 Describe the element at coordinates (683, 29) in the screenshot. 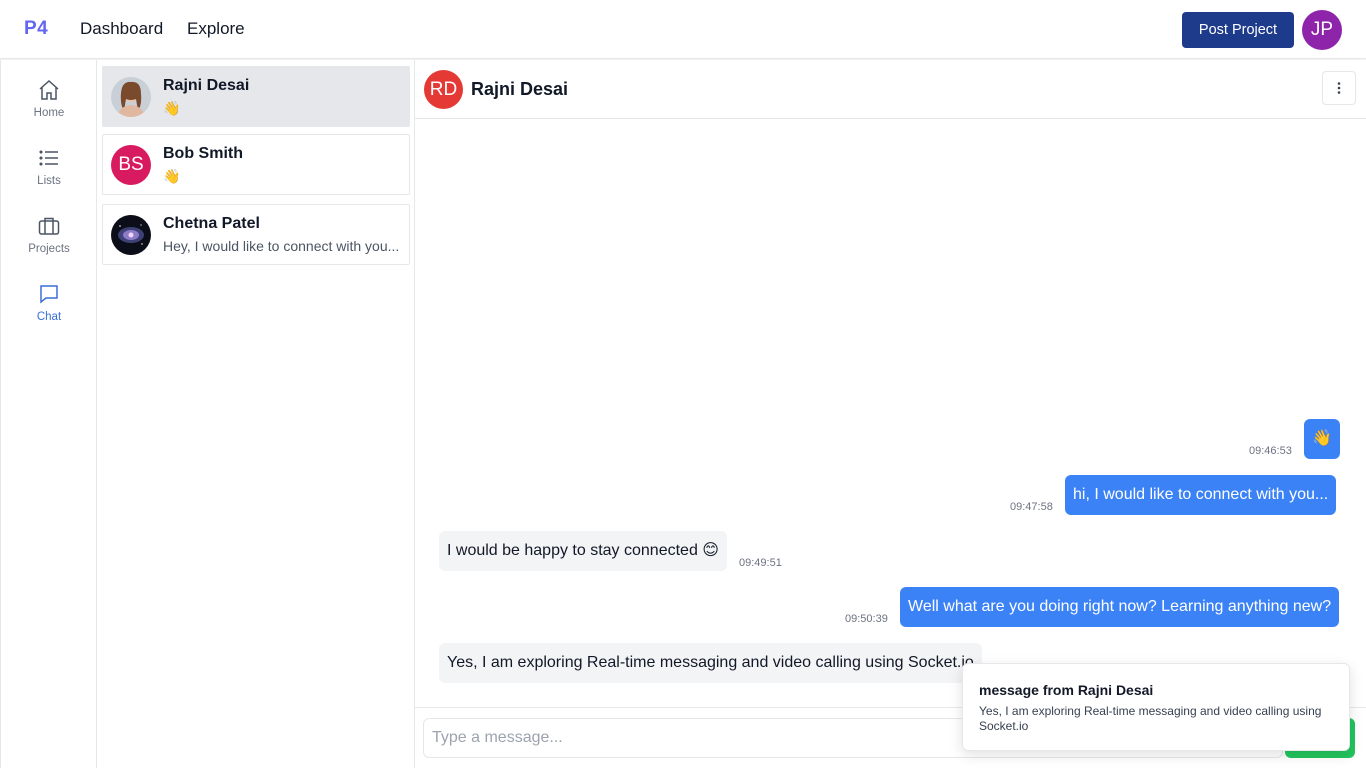

I see `top-navbar: P4 Dashboard Explore Post Project JP` at that location.